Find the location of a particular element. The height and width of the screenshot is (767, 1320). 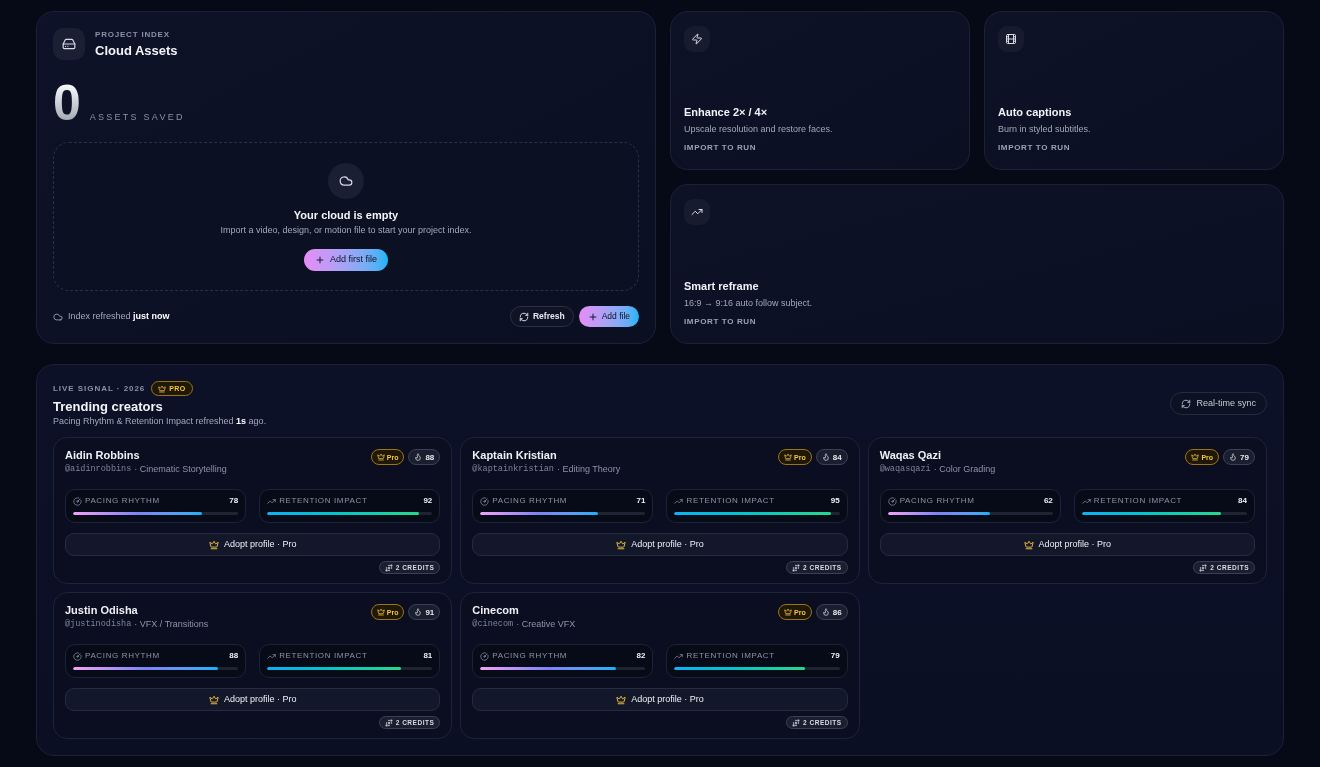

metric-value: 71 is located at coordinates (641, 501).